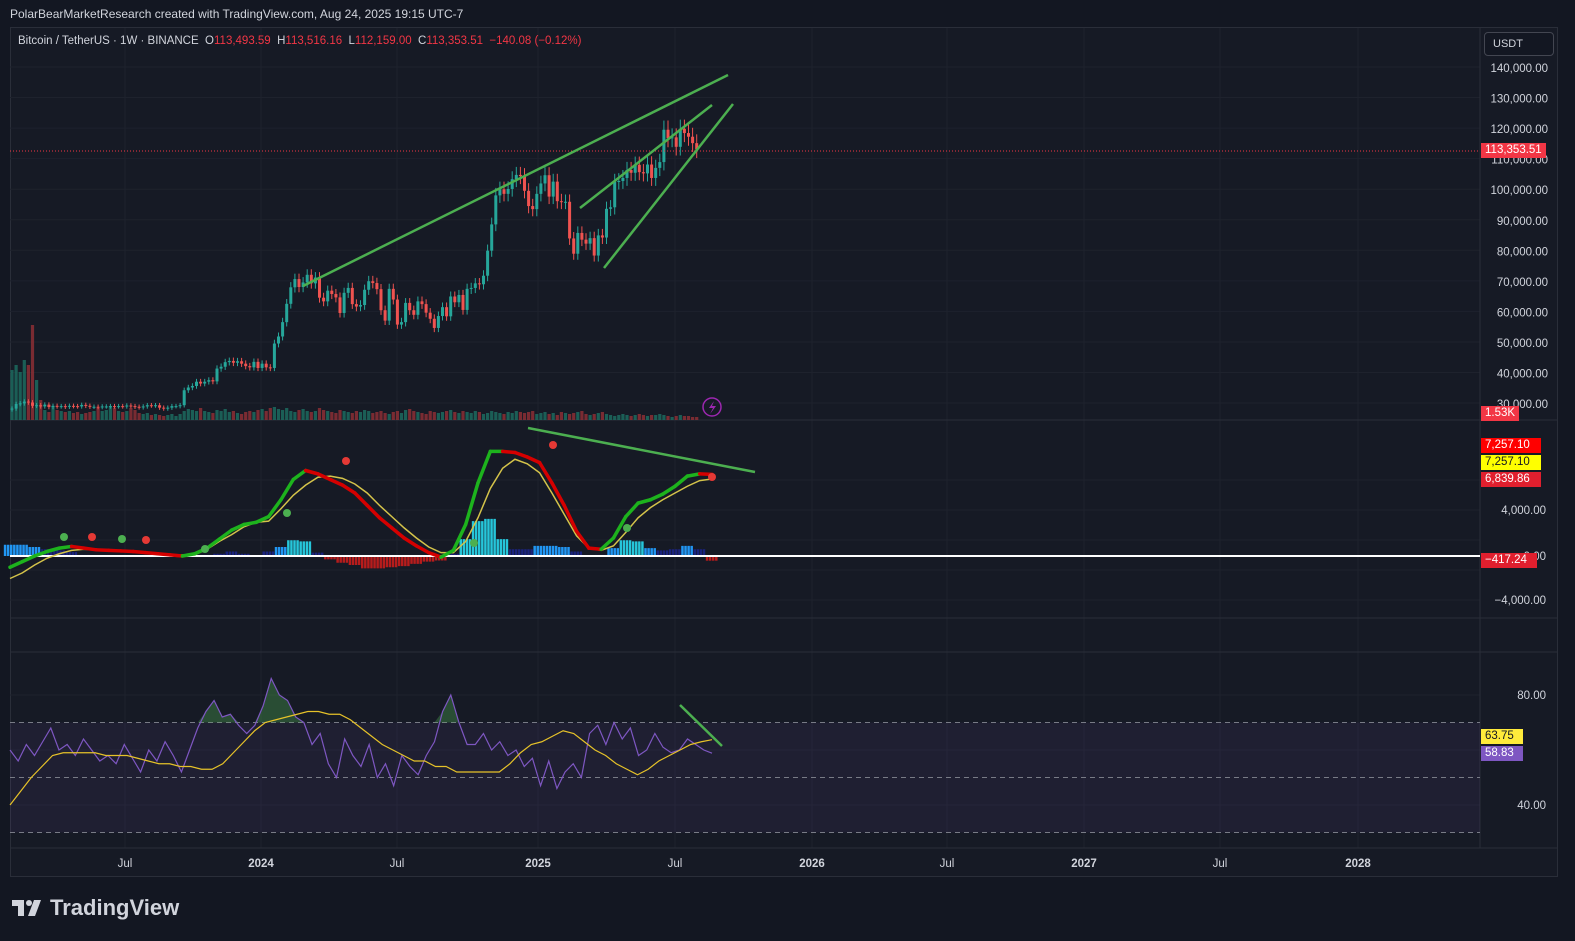  Describe the element at coordinates (1513, 150) in the screenshot. I see `last-price-tag: 113,353.51` at that location.